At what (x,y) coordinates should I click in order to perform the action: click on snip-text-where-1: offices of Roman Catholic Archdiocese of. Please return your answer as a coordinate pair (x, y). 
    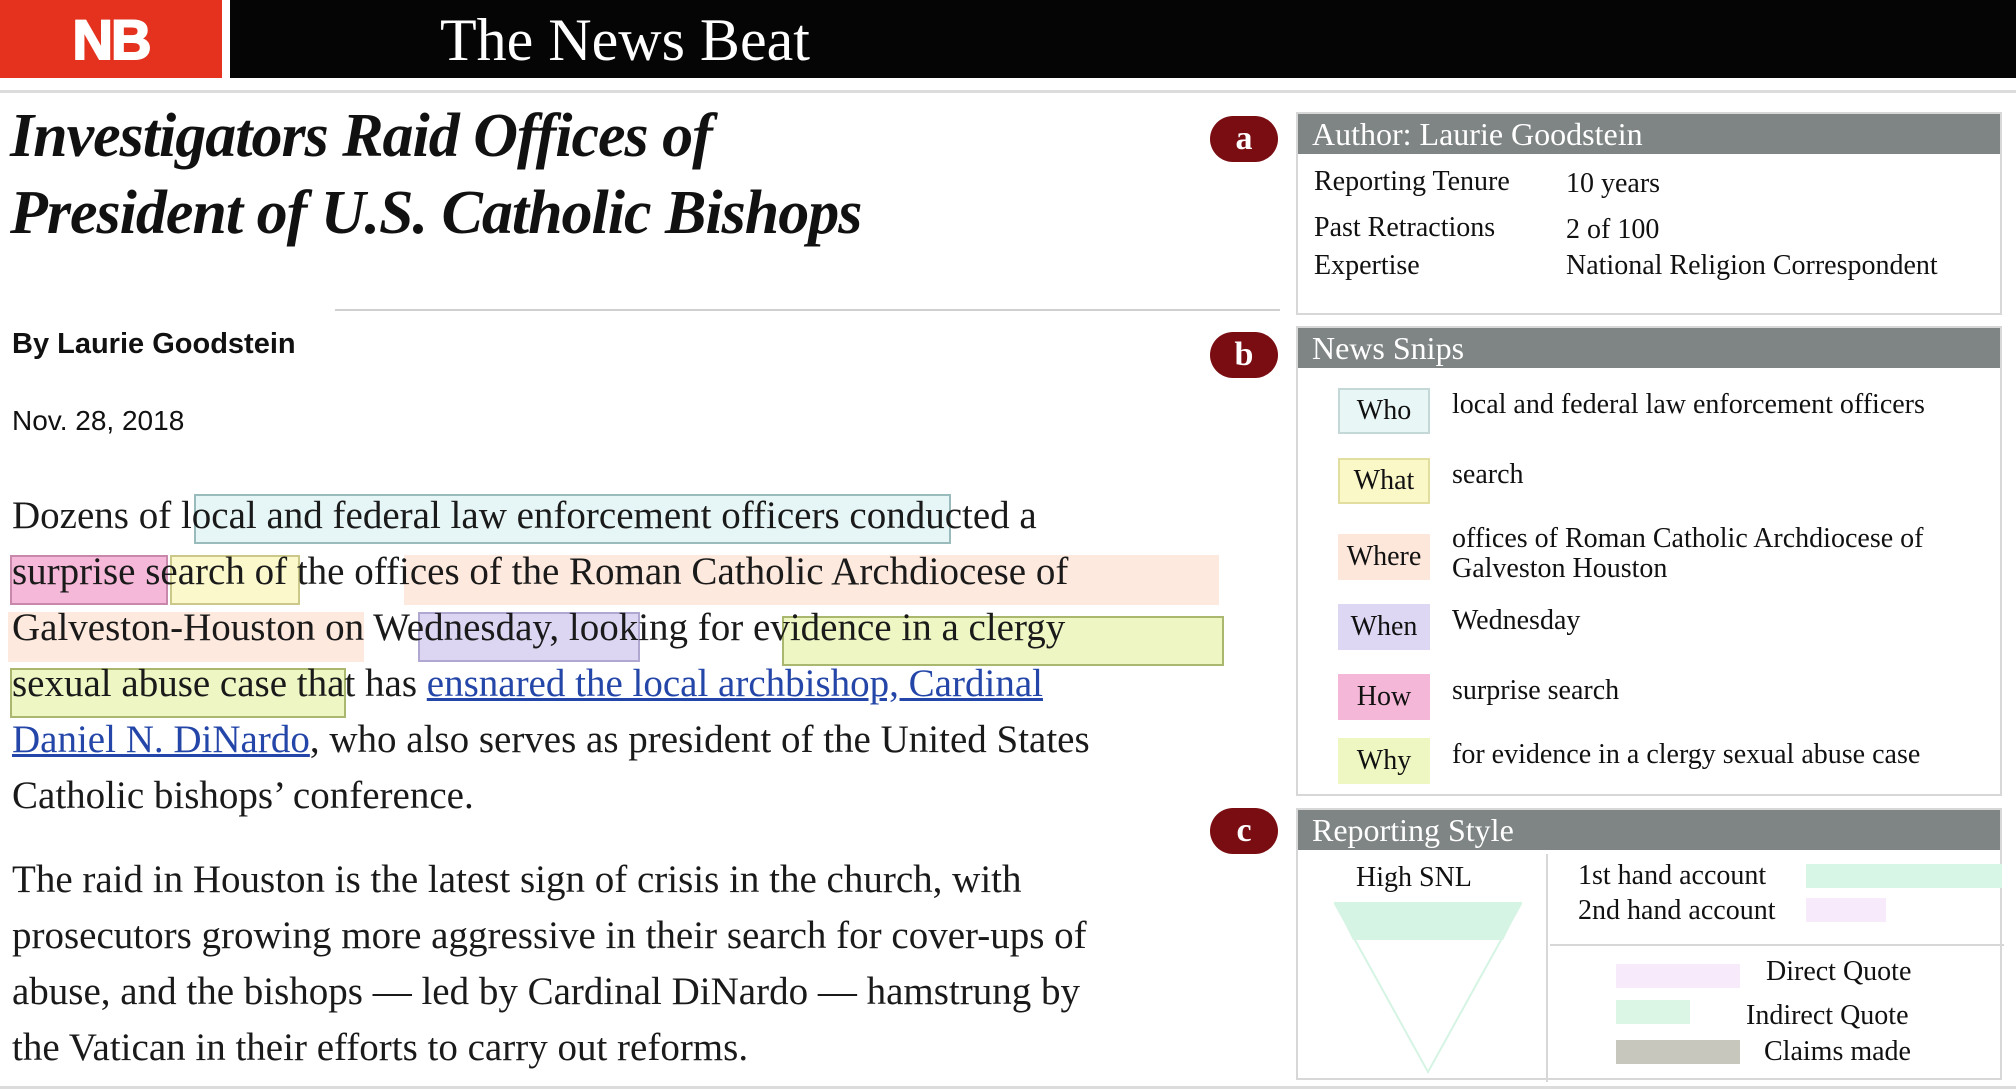
    Looking at the image, I should click on (1688, 538).